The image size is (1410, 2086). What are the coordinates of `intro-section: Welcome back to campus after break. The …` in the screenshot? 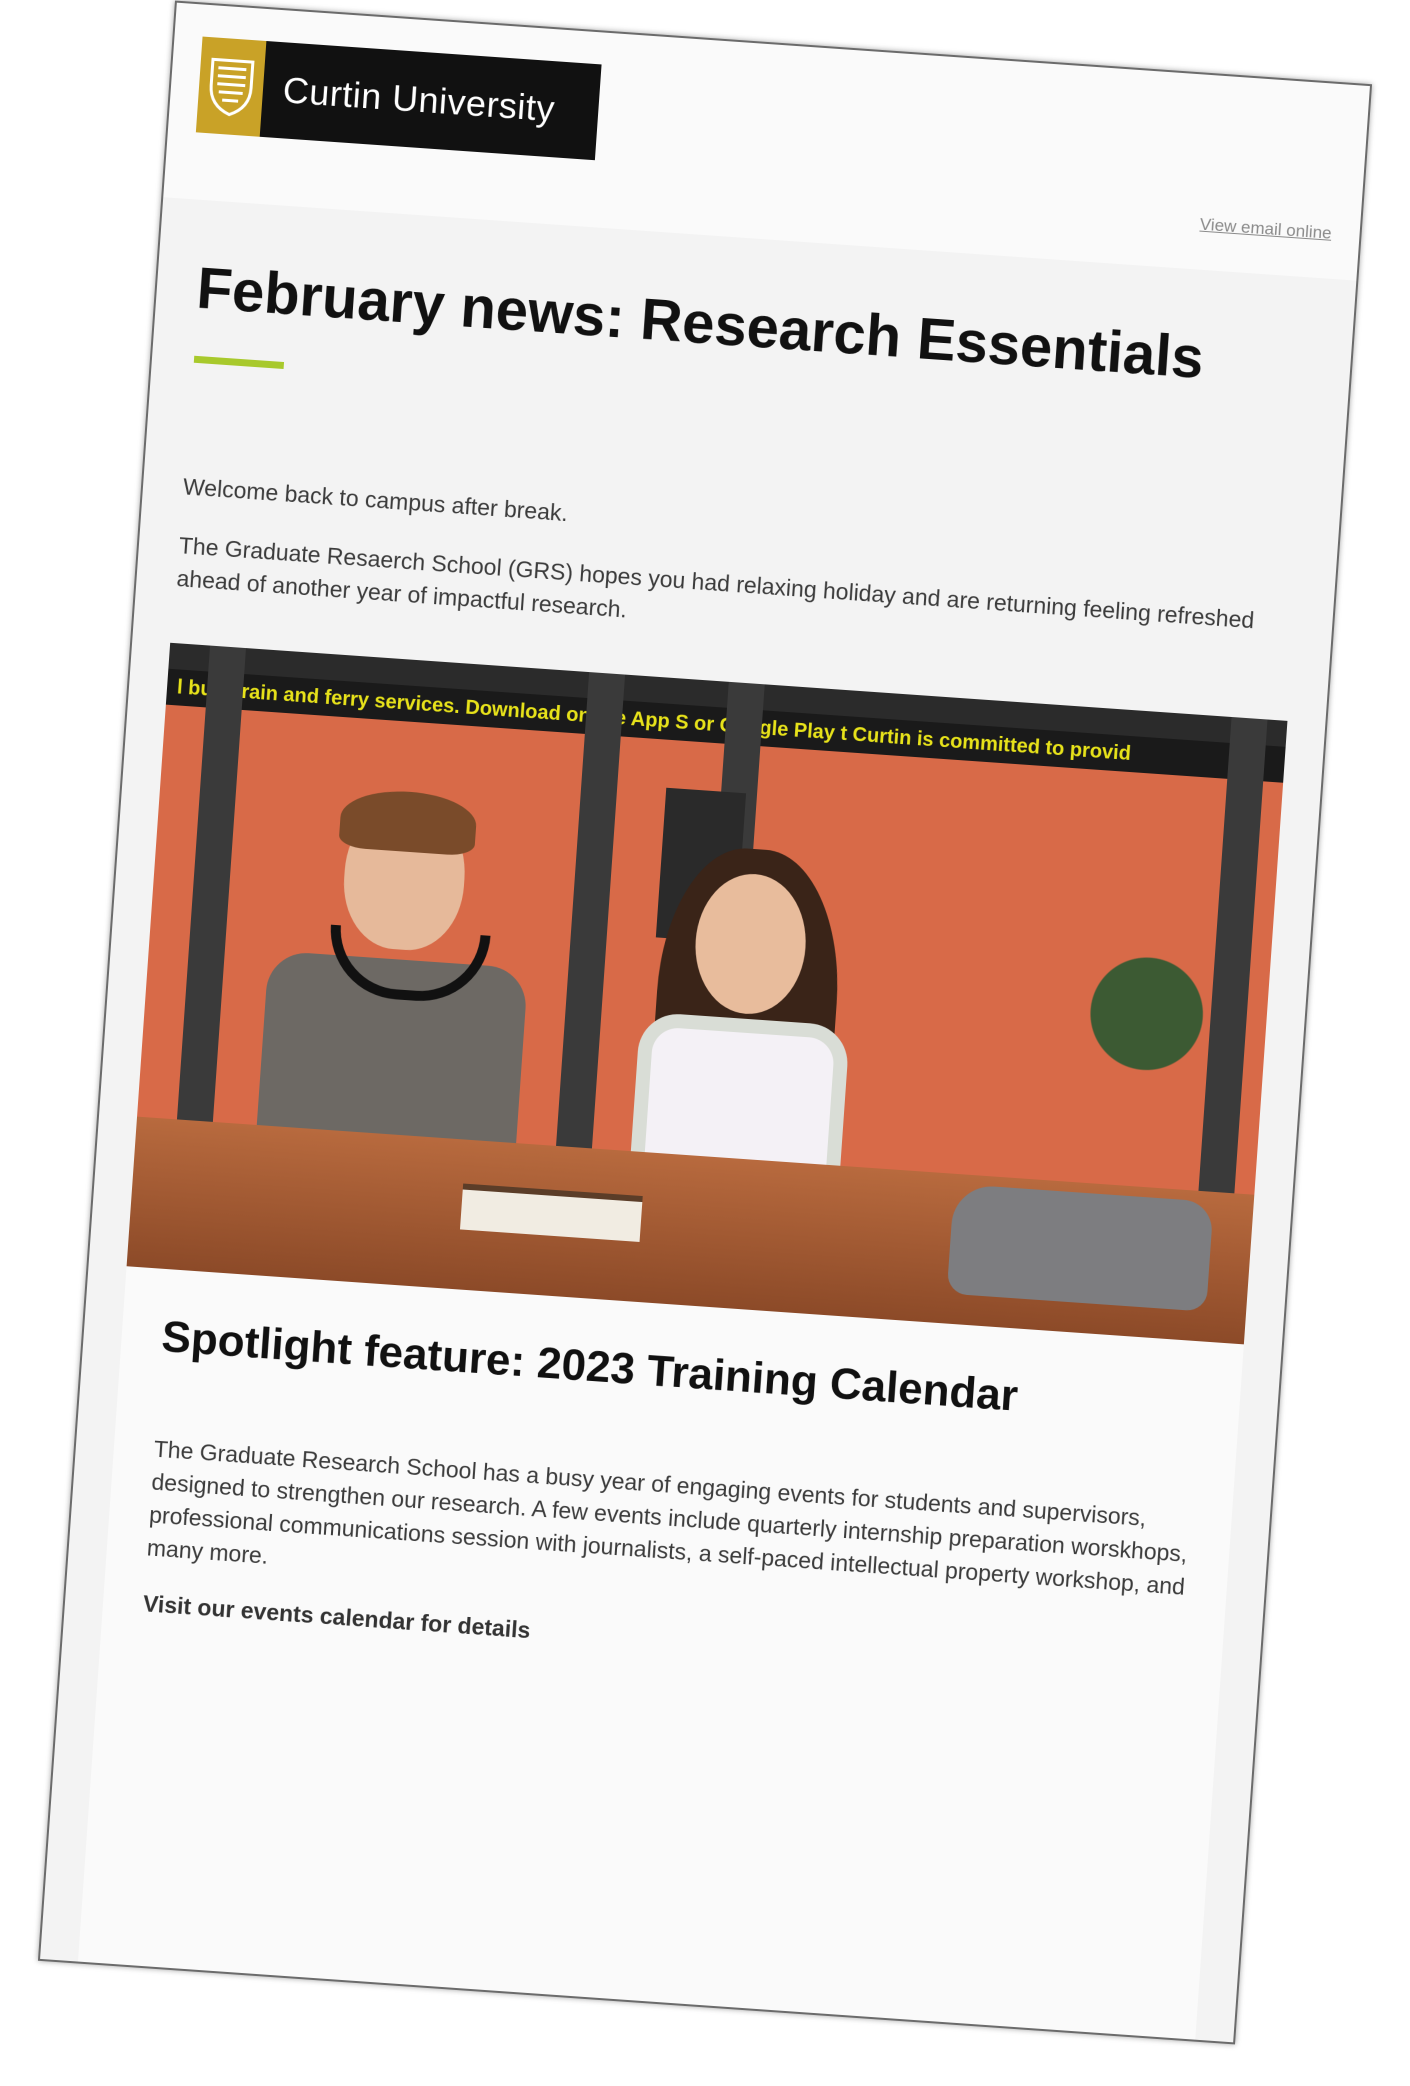 It's located at (737, 571).